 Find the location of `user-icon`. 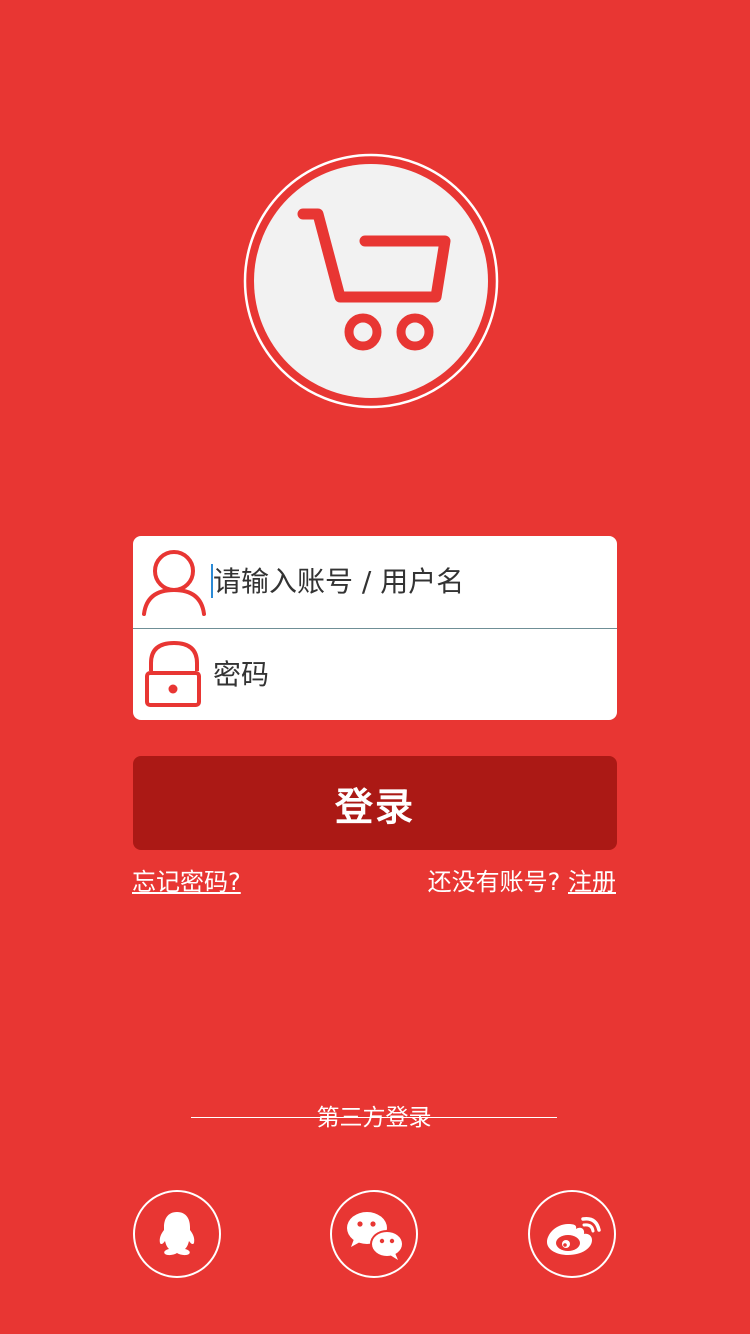

user-icon is located at coordinates (174, 583).